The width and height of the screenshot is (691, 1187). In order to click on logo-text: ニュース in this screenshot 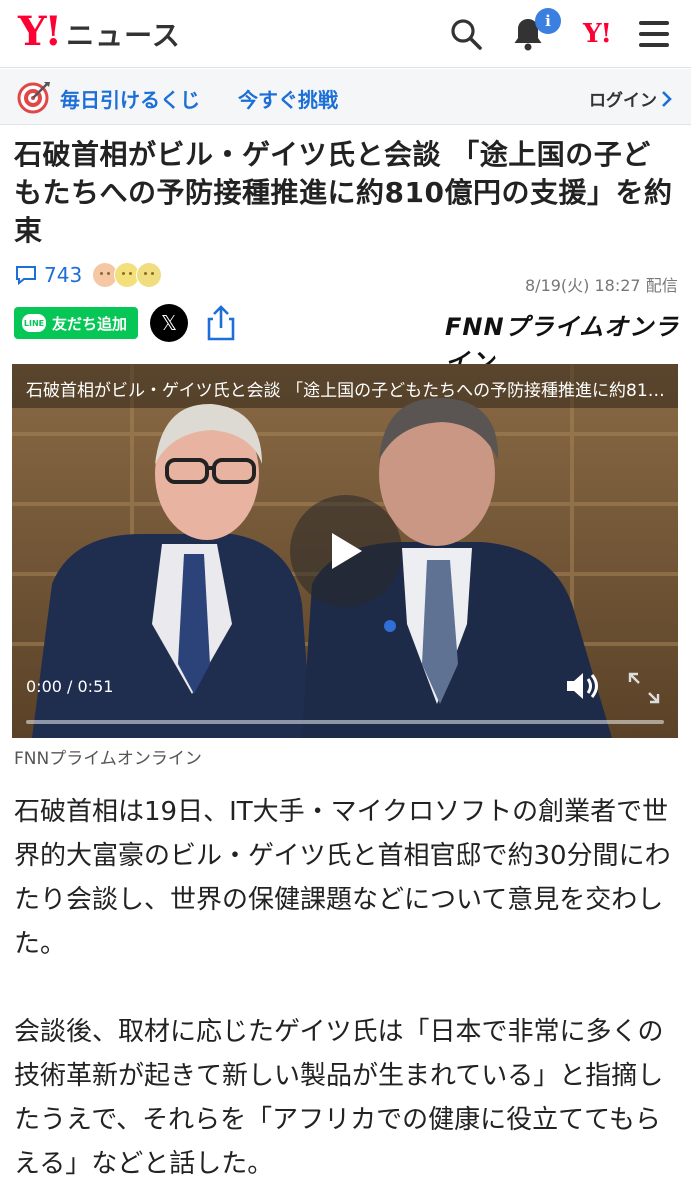, I will do `click(123, 35)`.